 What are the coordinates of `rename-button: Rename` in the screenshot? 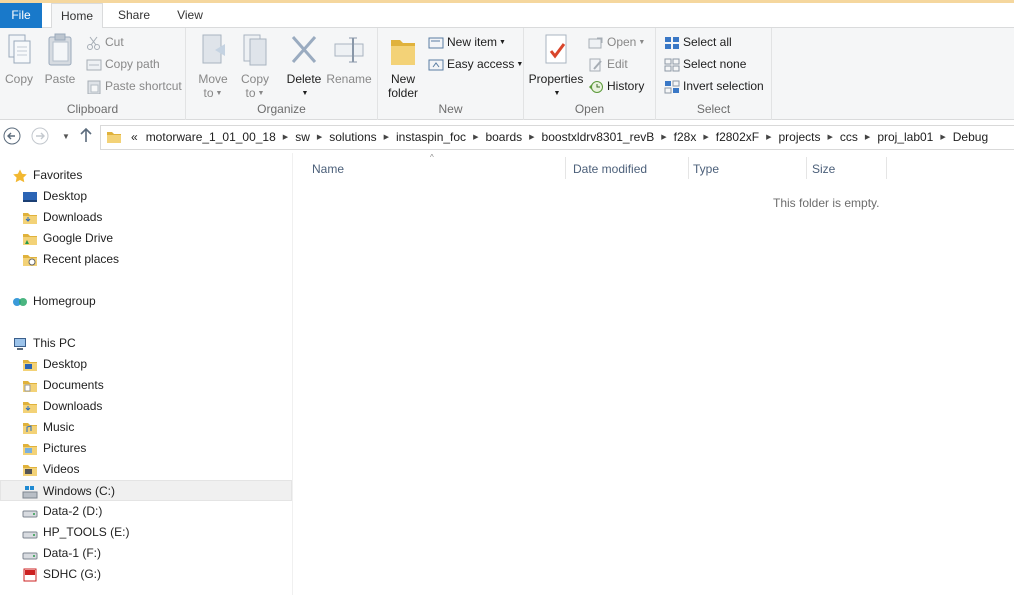 It's located at (349, 65).